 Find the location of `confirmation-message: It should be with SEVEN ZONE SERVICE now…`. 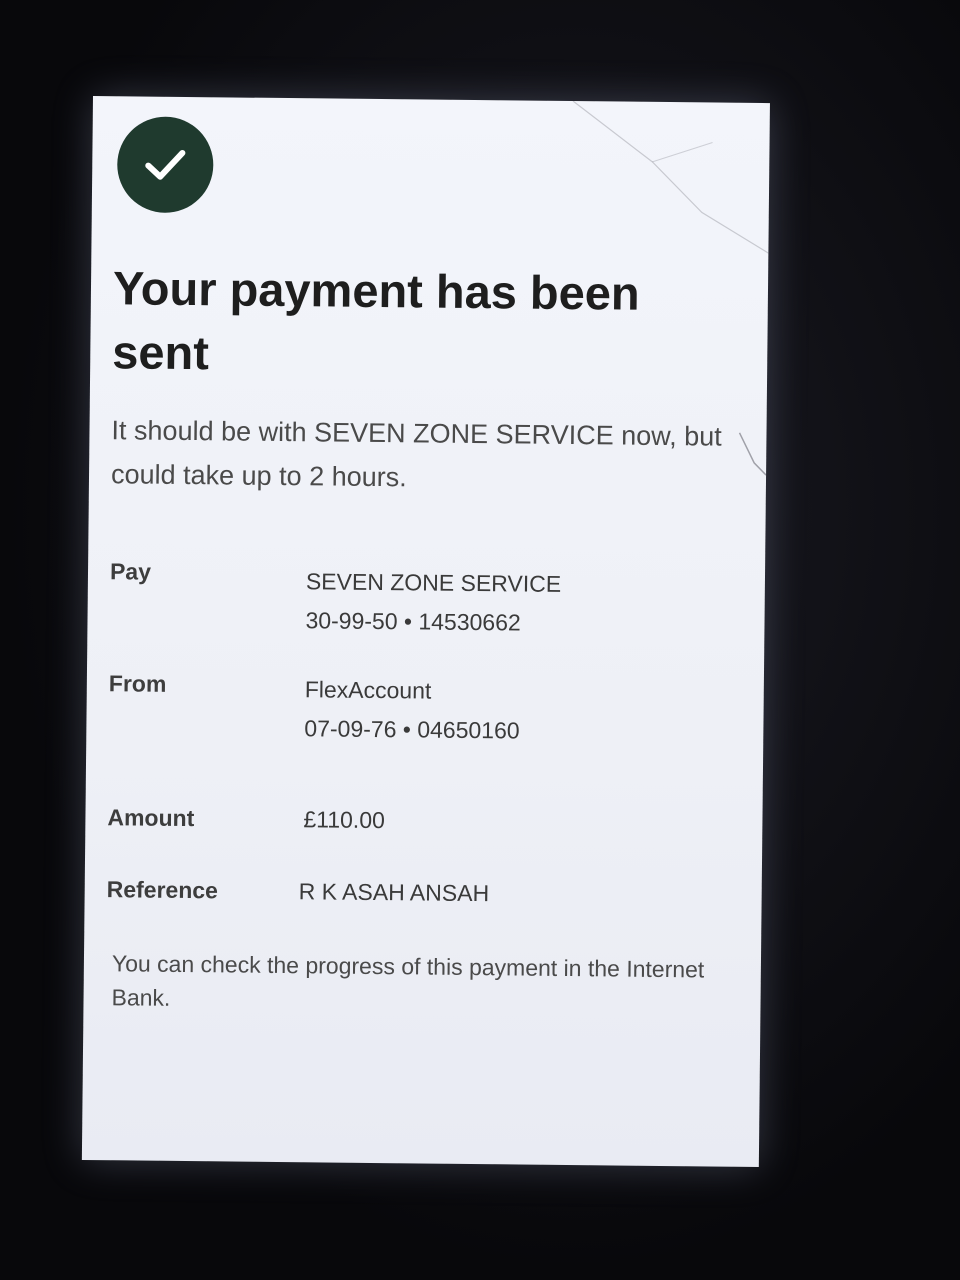

confirmation-message: It should be with SEVEN ZONE SERVICE now… is located at coordinates (416, 454).